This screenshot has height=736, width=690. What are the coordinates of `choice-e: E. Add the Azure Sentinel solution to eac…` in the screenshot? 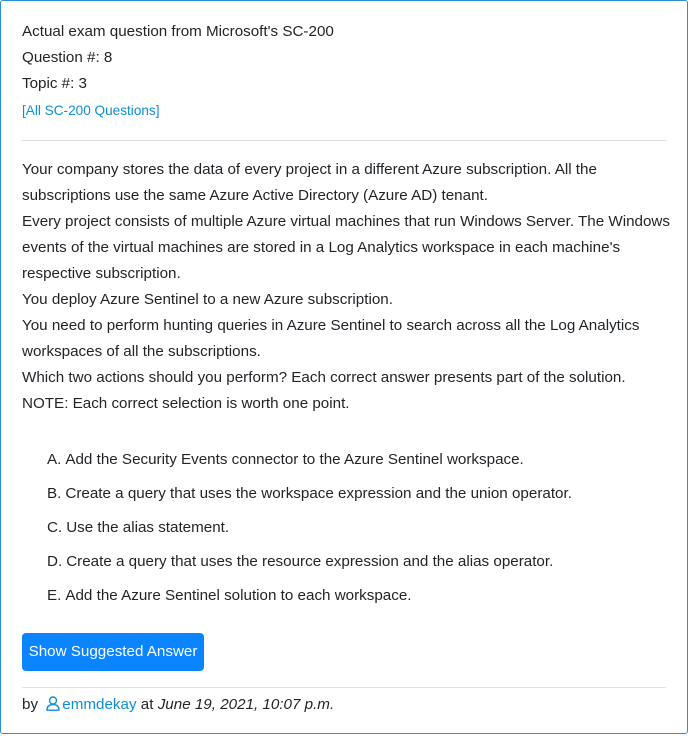 It's located at (309, 600).